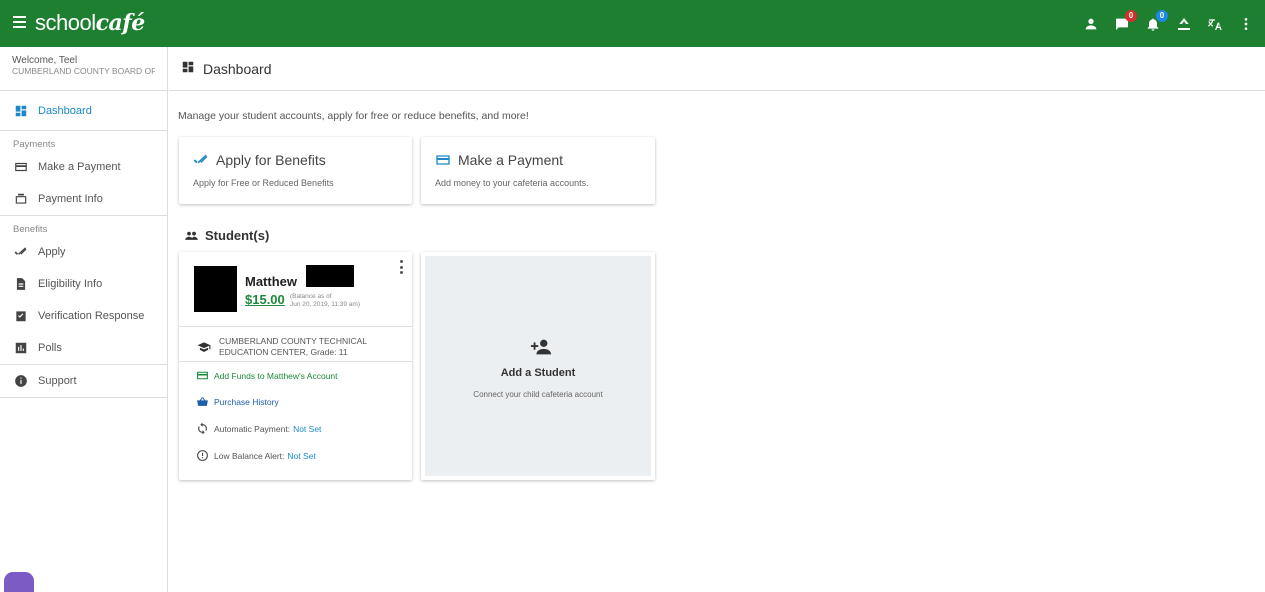  What do you see at coordinates (265, 299) in the screenshot?
I see `student-balance: $15.00` at bounding box center [265, 299].